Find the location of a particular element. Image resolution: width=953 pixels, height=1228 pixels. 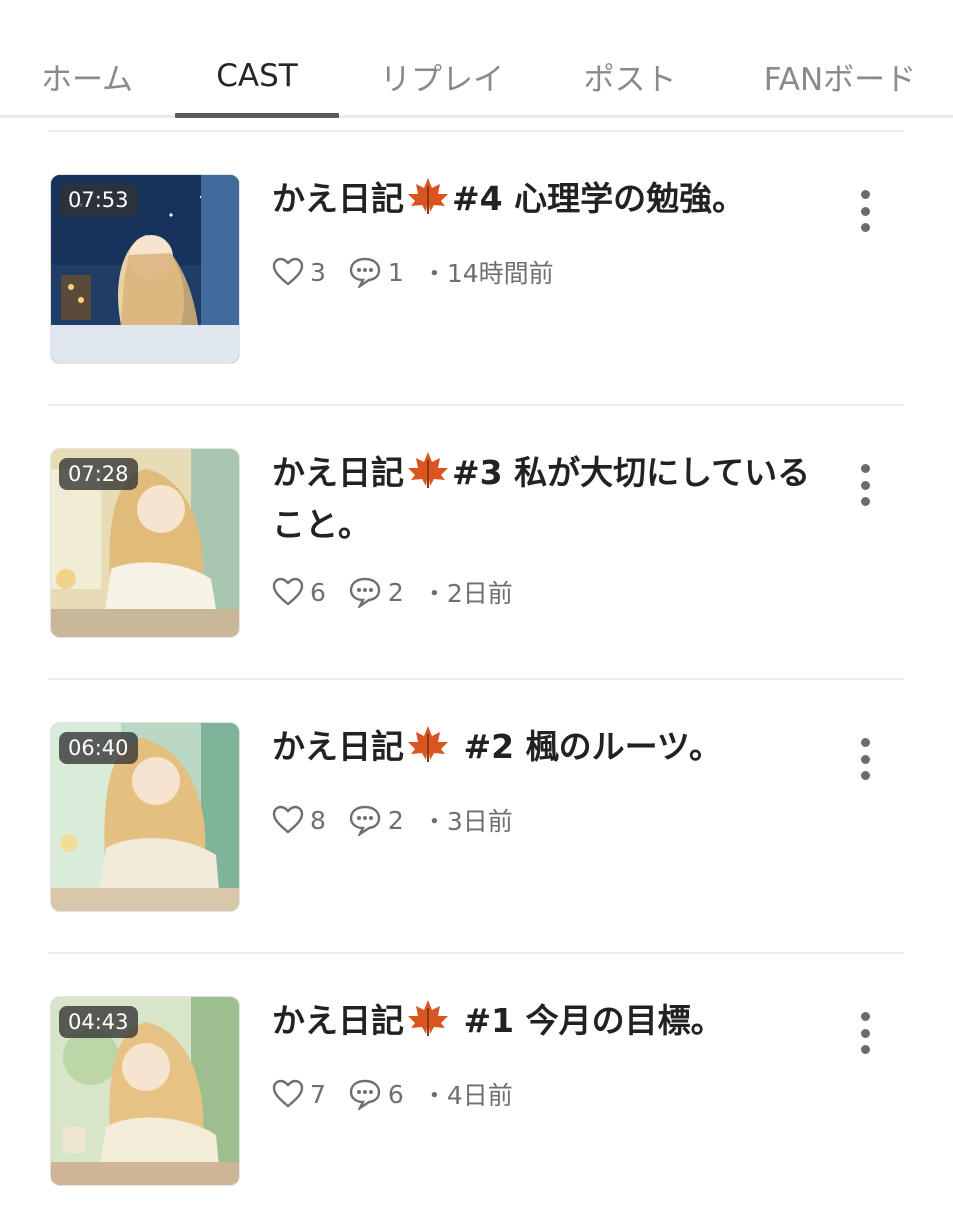

cast-title: かえ日記 #2 楓のルーツ。 is located at coordinates (552, 750).